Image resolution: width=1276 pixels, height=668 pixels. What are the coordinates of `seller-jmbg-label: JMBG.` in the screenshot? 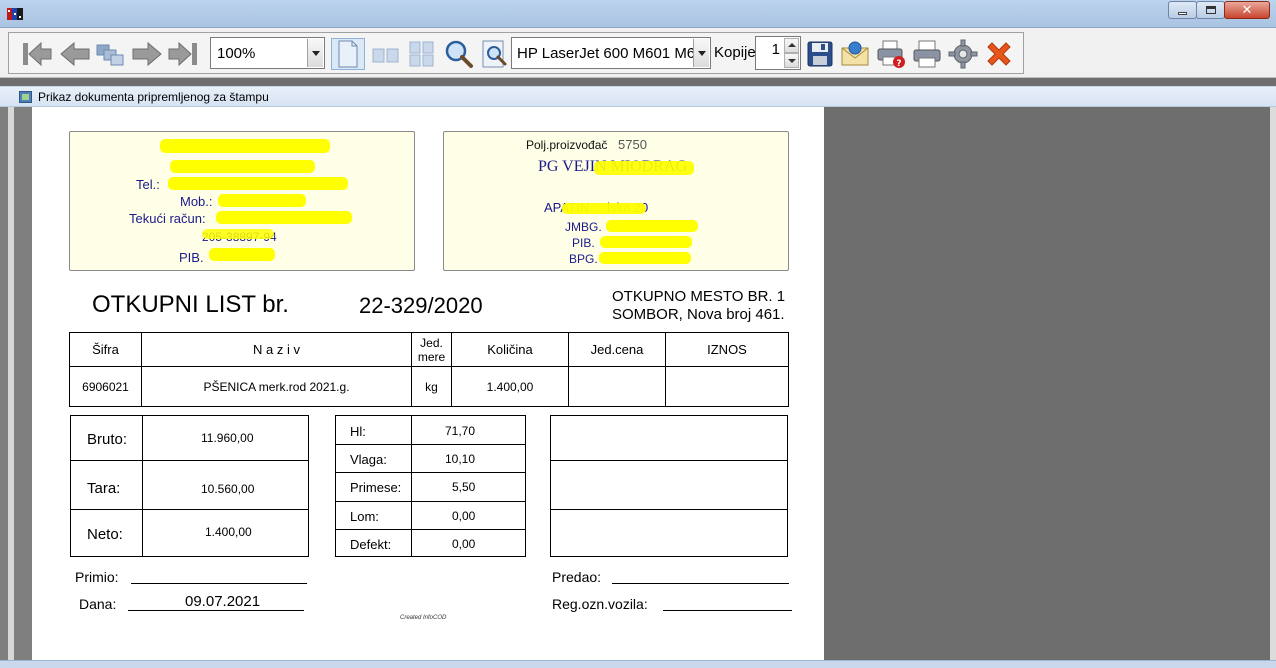 It's located at (583, 227).